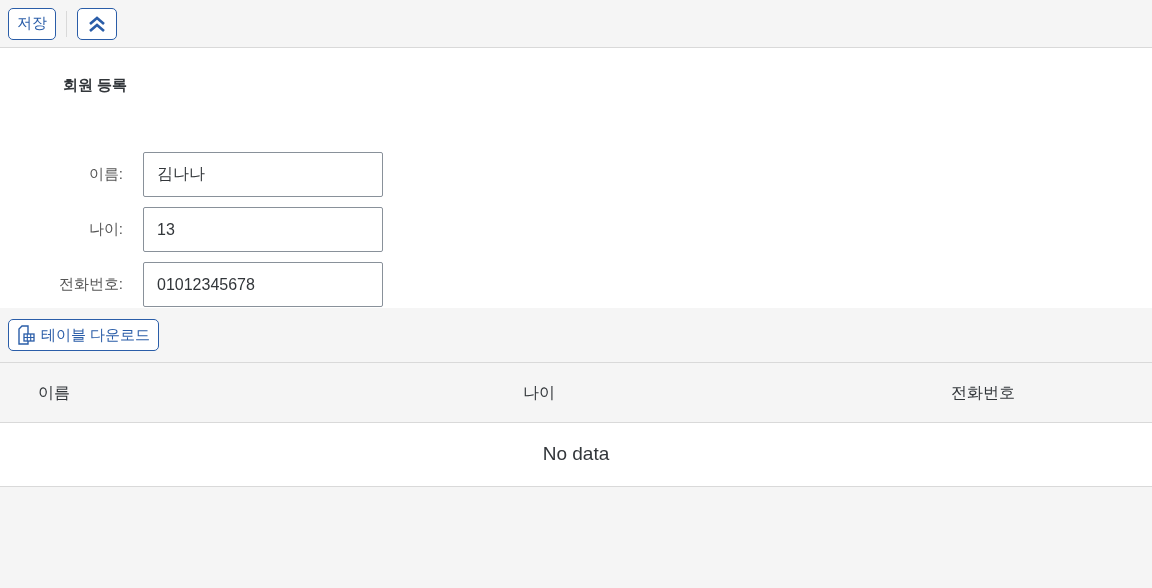 This screenshot has width=1152, height=588. What do you see at coordinates (263, 174) in the screenshot?
I see `input-field: 김나나` at bounding box center [263, 174].